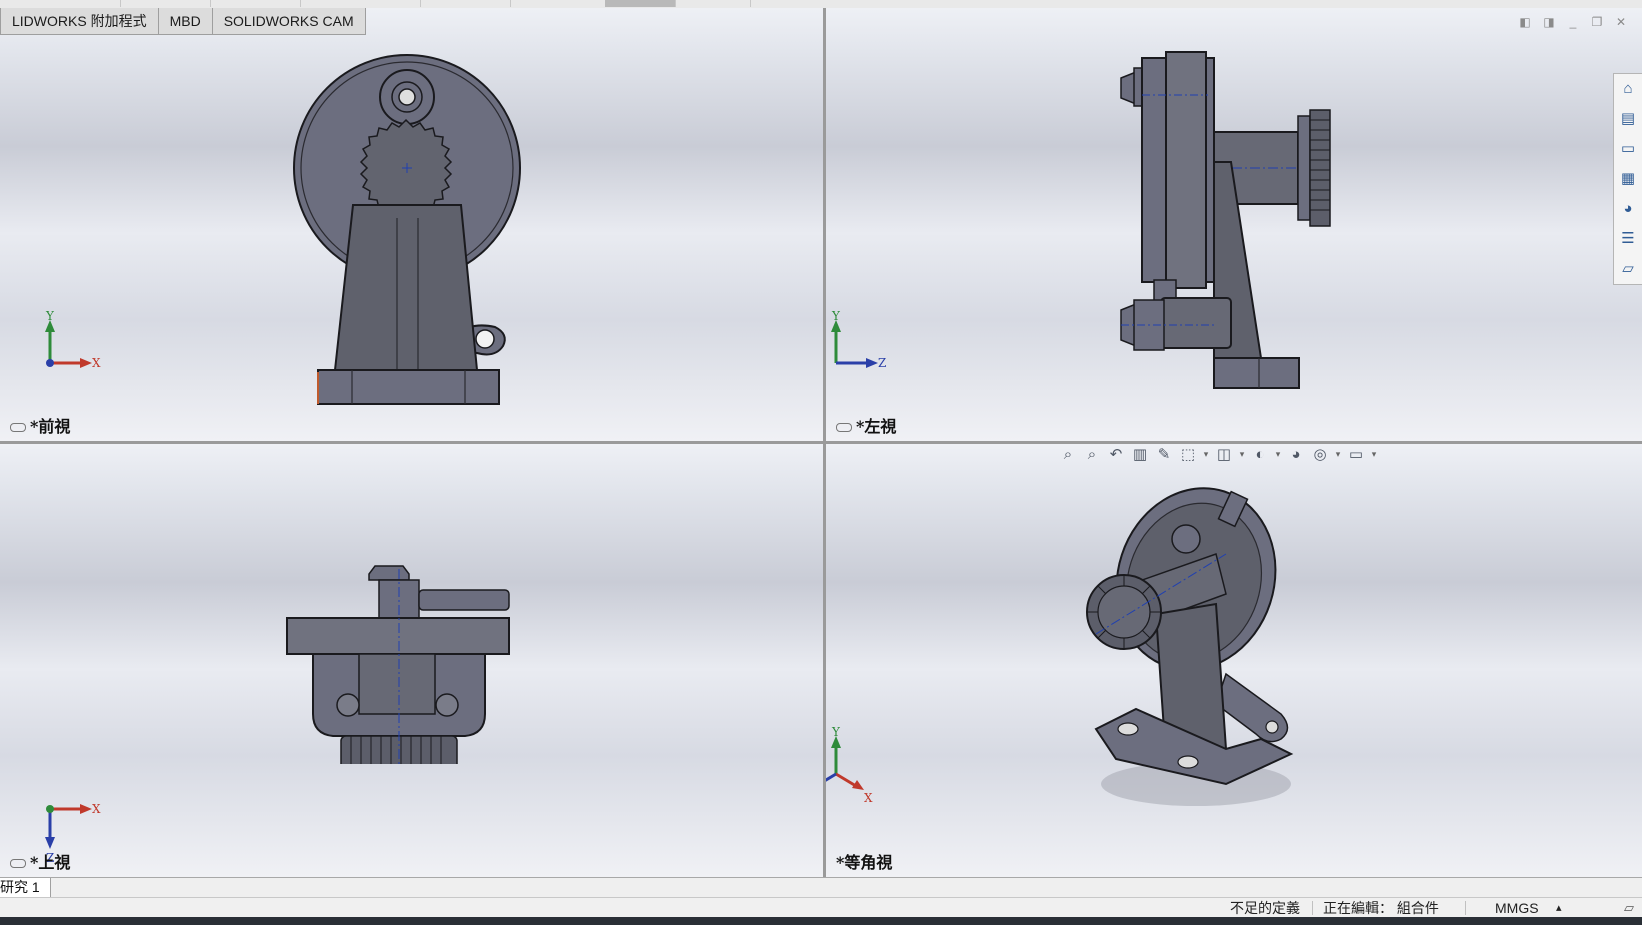  I want to click on minimize-icon: _, so click(1573, 22).